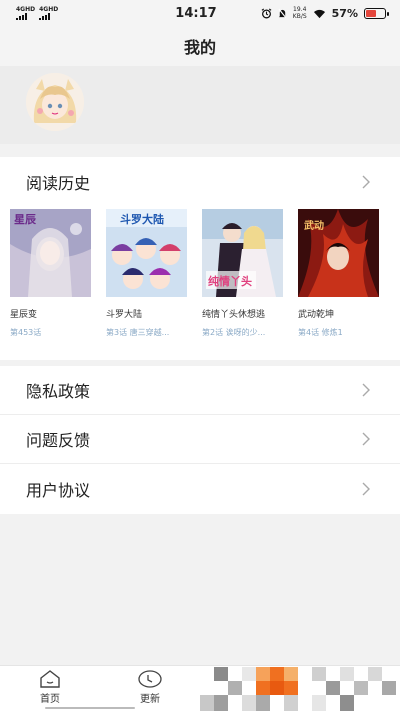  I want to click on book-progress: 第453话, so click(26, 332).